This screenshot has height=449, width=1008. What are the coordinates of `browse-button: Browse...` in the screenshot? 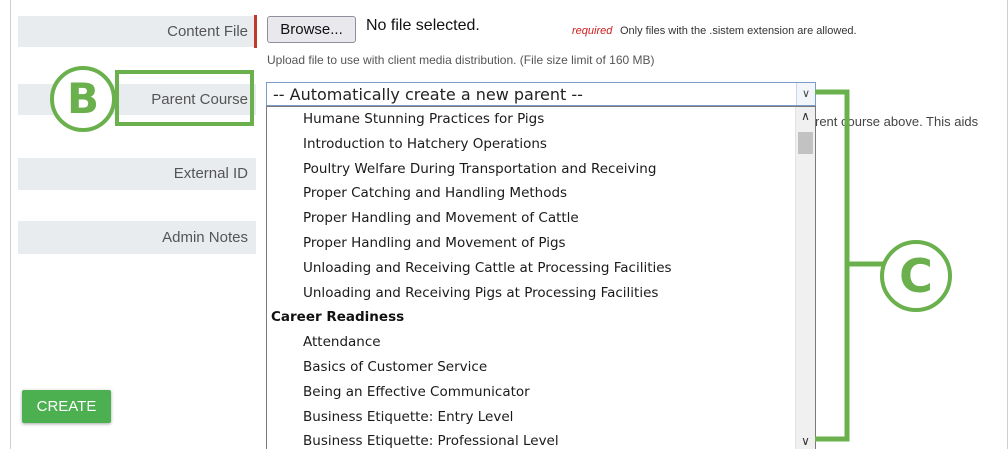 It's located at (311, 29).